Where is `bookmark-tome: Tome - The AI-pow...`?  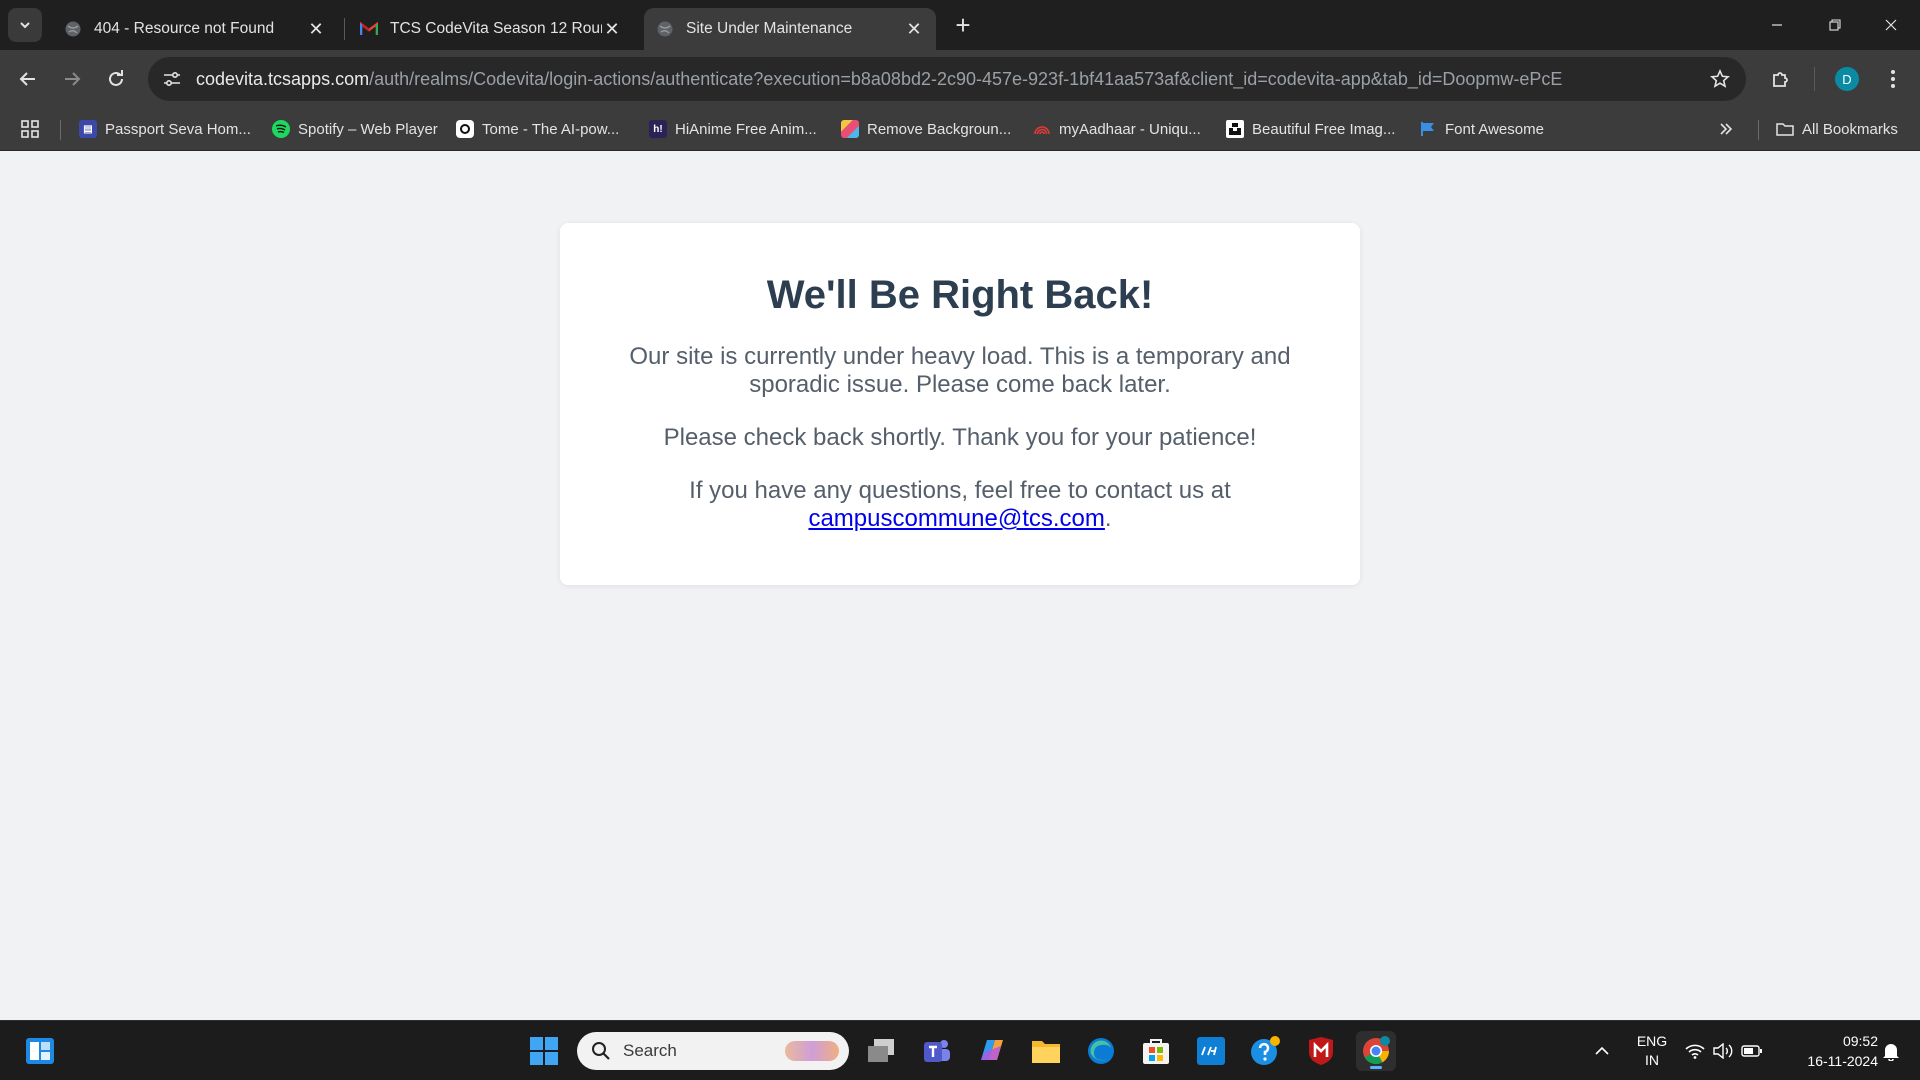
bookmark-tome: Tome - The AI-pow... is located at coordinates (537, 129).